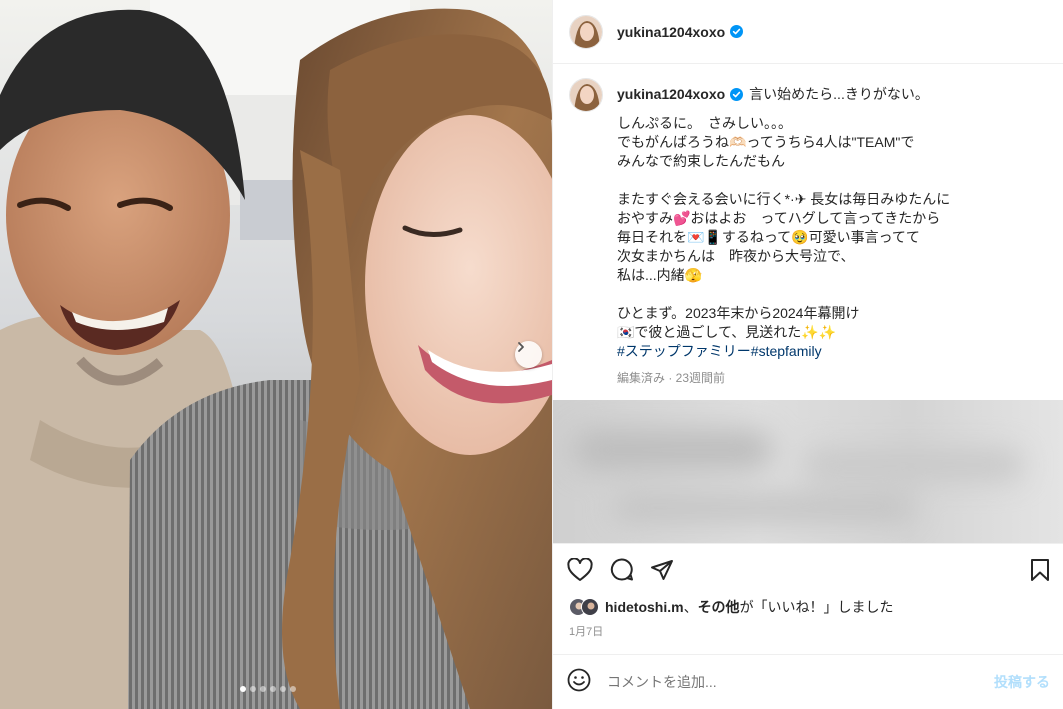  Describe the element at coordinates (528, 354) in the screenshot. I see `next-slide-button` at that location.